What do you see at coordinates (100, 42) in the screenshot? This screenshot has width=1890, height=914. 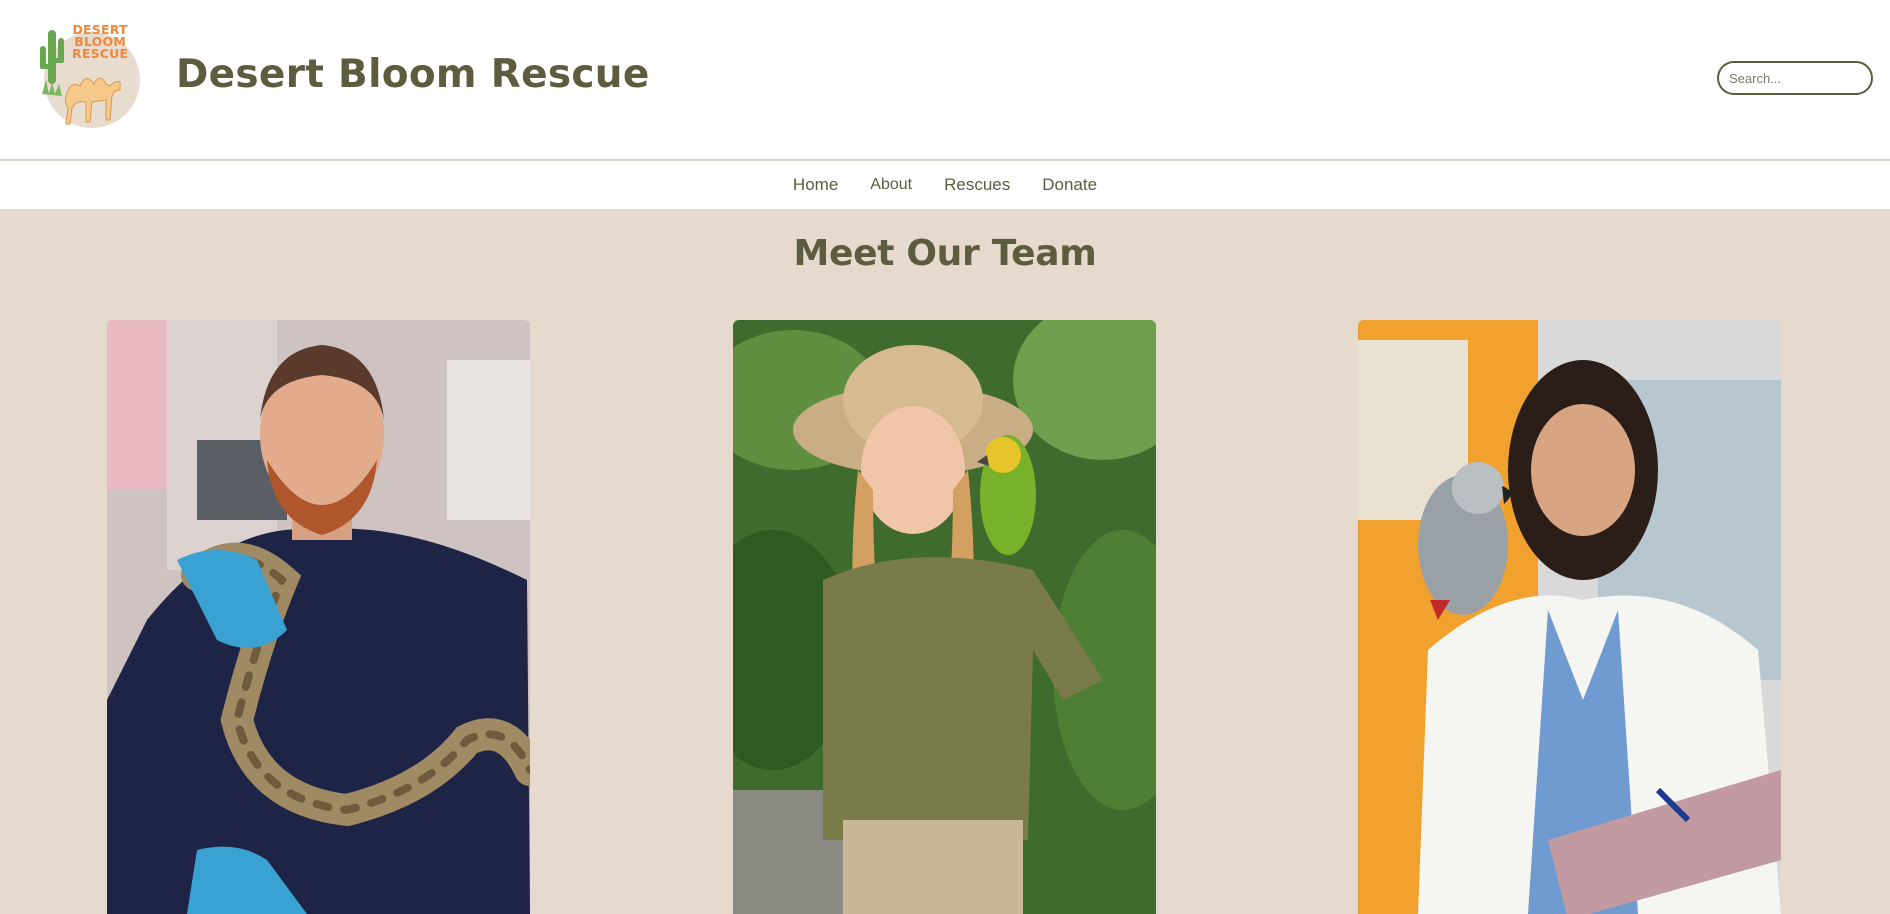 I see `logo-wordmark: DESERT BLOOM RESCUE` at bounding box center [100, 42].